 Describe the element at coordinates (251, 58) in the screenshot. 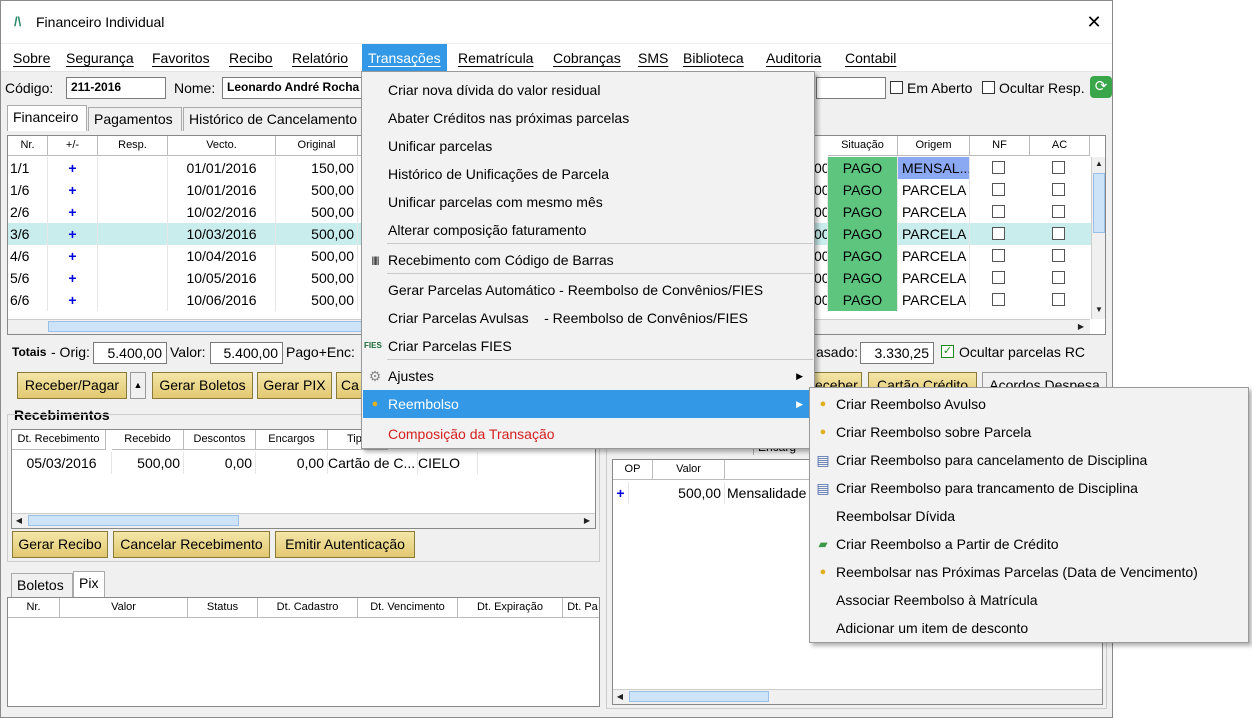

I see `menu-recibo: Recibo` at that location.